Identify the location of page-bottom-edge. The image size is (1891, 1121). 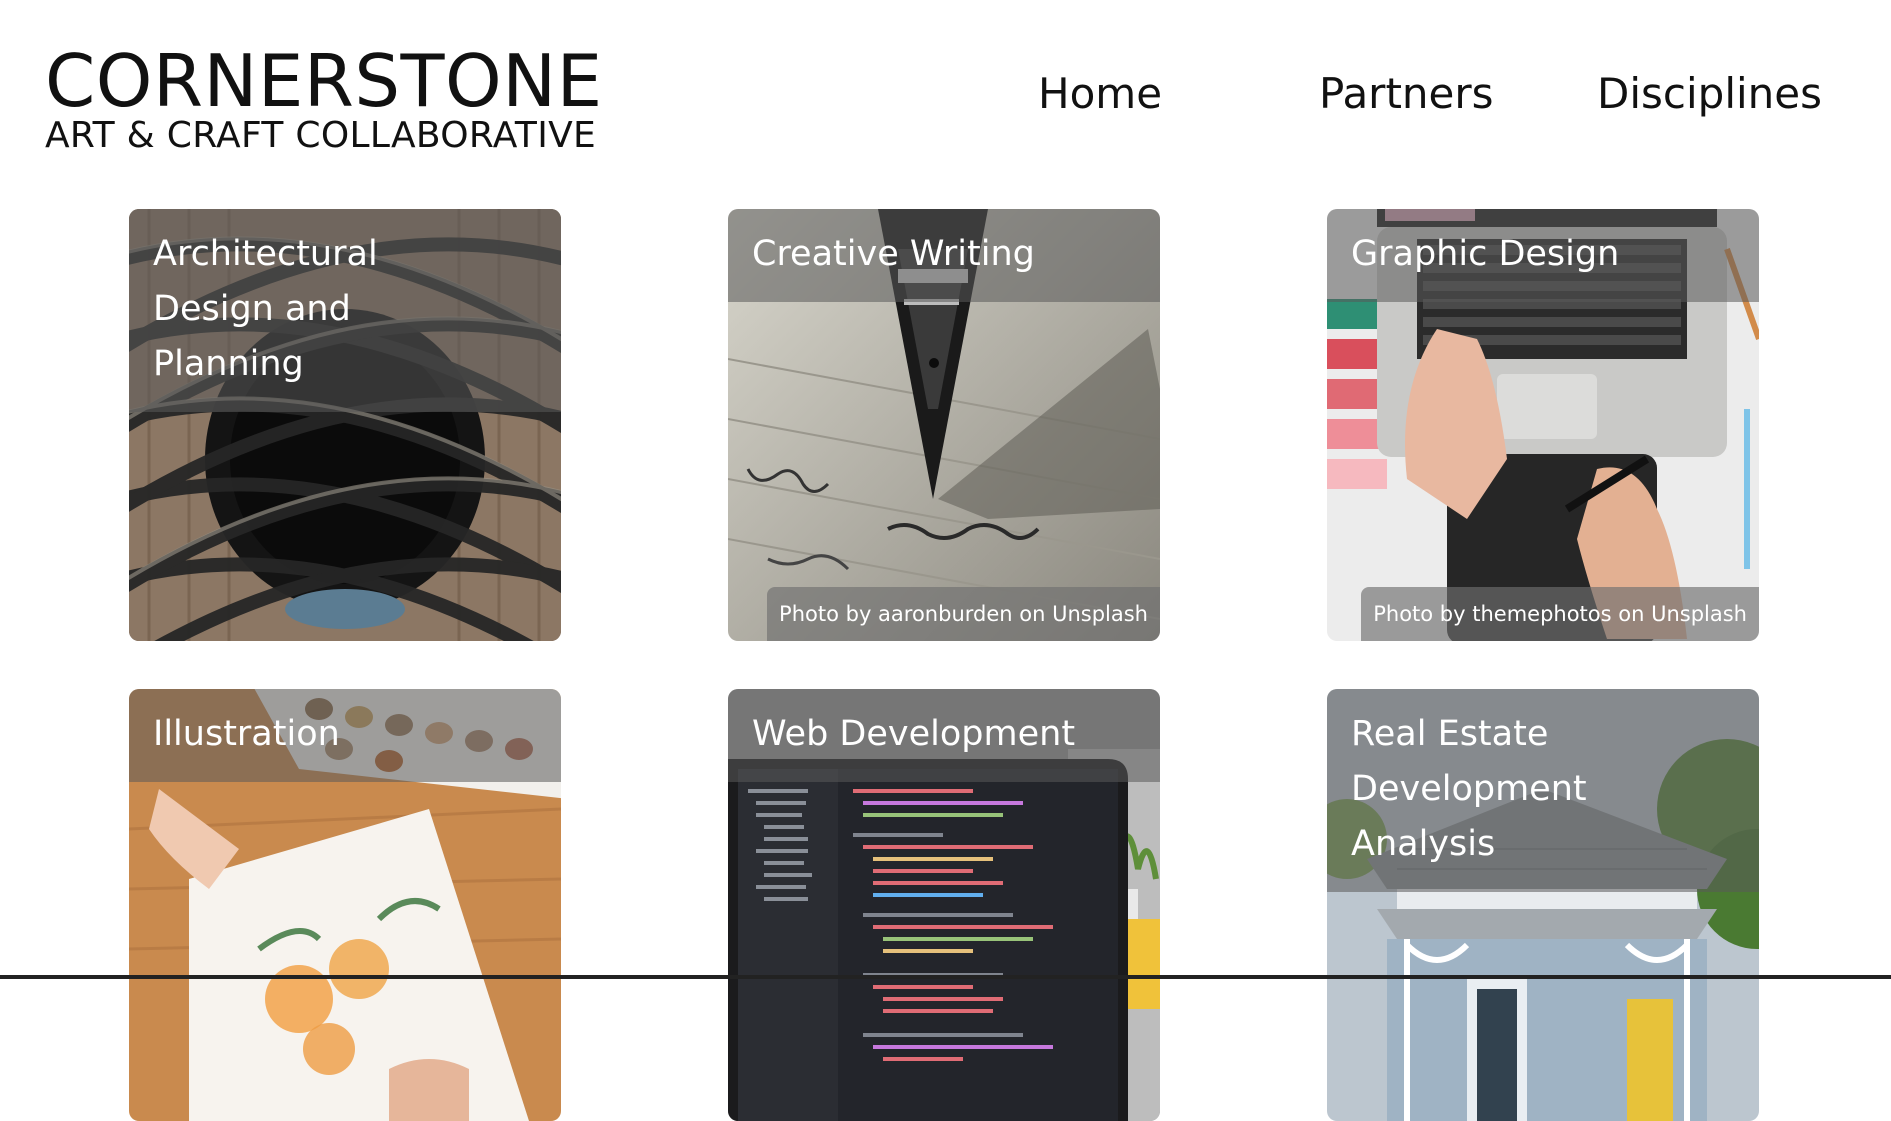
(945, 977).